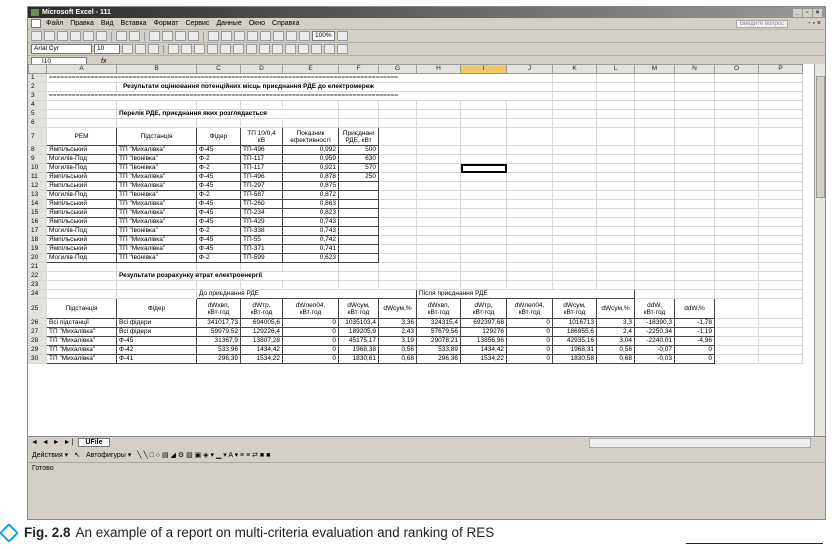  What do you see at coordinates (654, 69) in the screenshot?
I see `column-header: M` at bounding box center [654, 69].